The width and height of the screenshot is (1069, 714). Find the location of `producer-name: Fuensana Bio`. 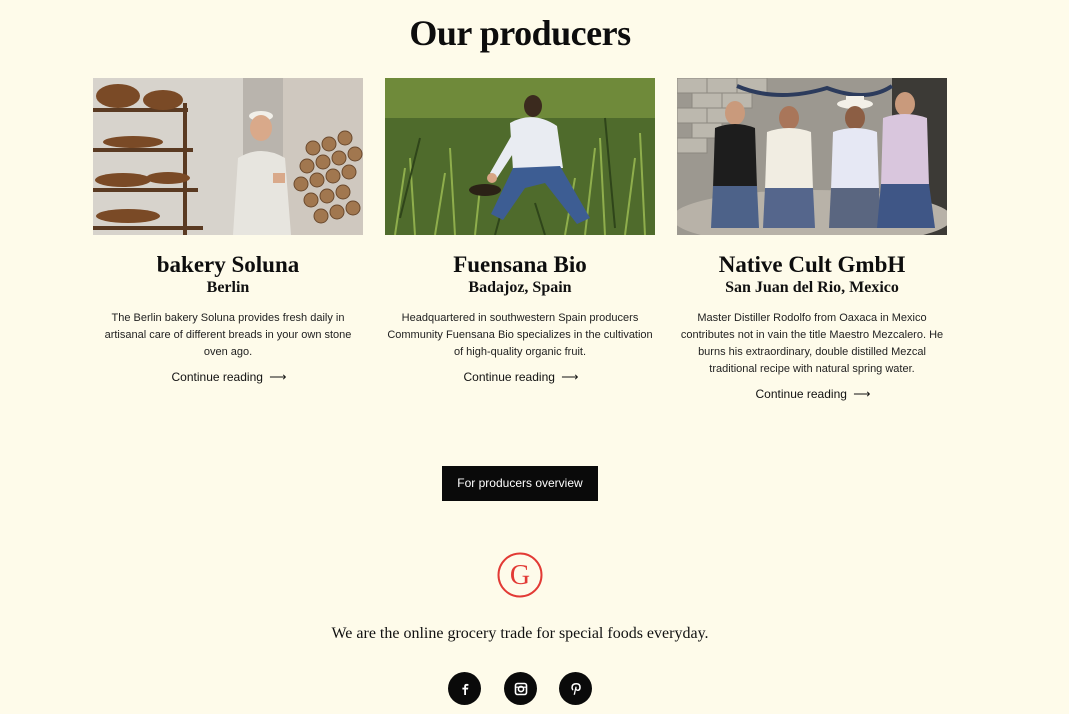

producer-name: Fuensana Bio is located at coordinates (520, 264).